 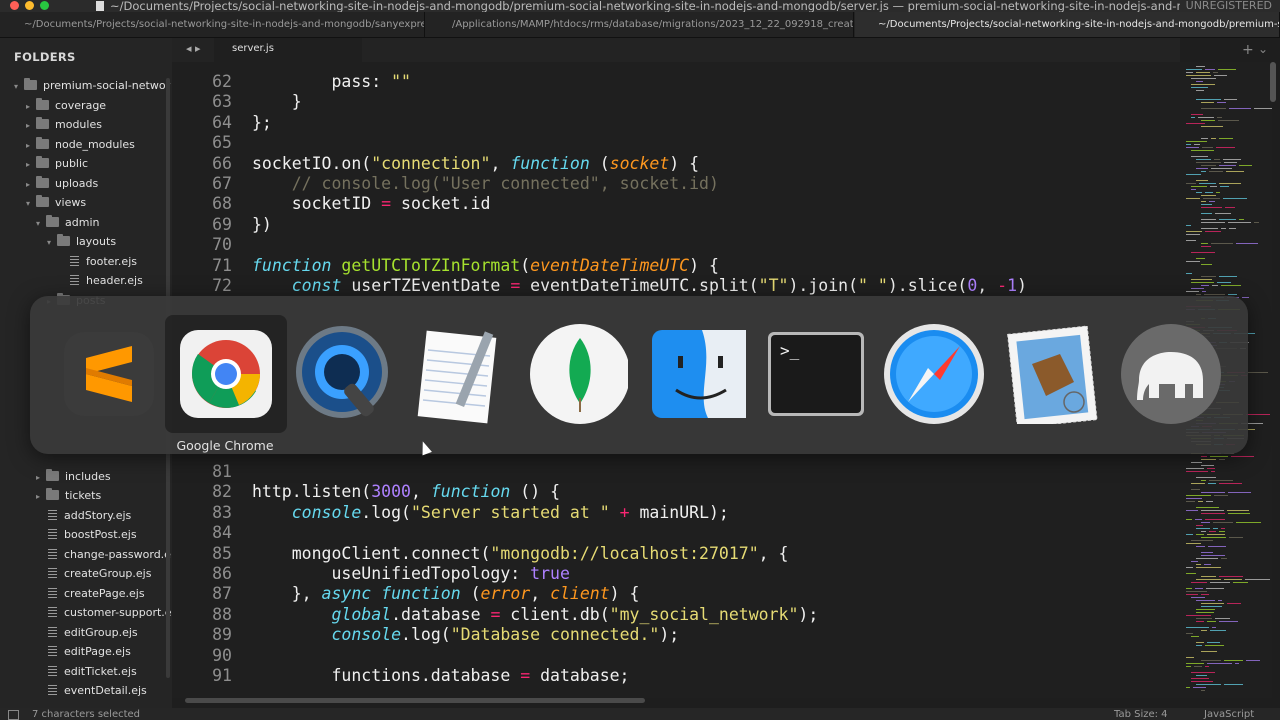 What do you see at coordinates (700, 374) in the screenshot?
I see `finder-icon` at bounding box center [700, 374].